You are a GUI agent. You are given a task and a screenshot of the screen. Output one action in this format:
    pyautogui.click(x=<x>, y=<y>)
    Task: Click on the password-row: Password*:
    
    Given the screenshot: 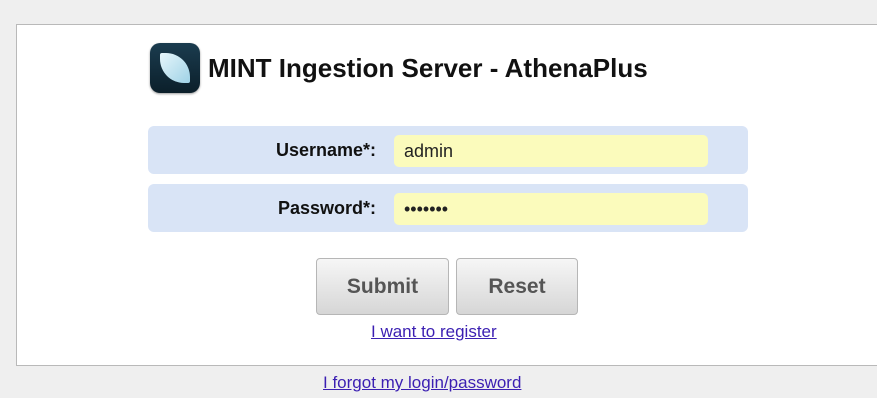 What is the action you would take?
    pyautogui.click(x=448, y=208)
    